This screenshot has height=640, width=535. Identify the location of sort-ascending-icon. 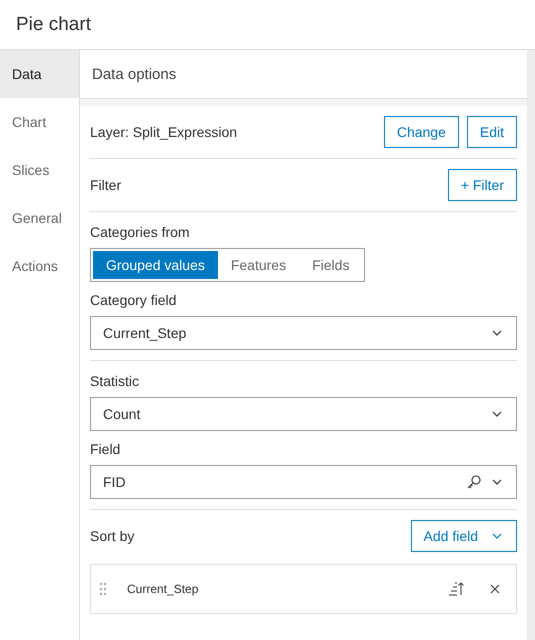
(456, 589).